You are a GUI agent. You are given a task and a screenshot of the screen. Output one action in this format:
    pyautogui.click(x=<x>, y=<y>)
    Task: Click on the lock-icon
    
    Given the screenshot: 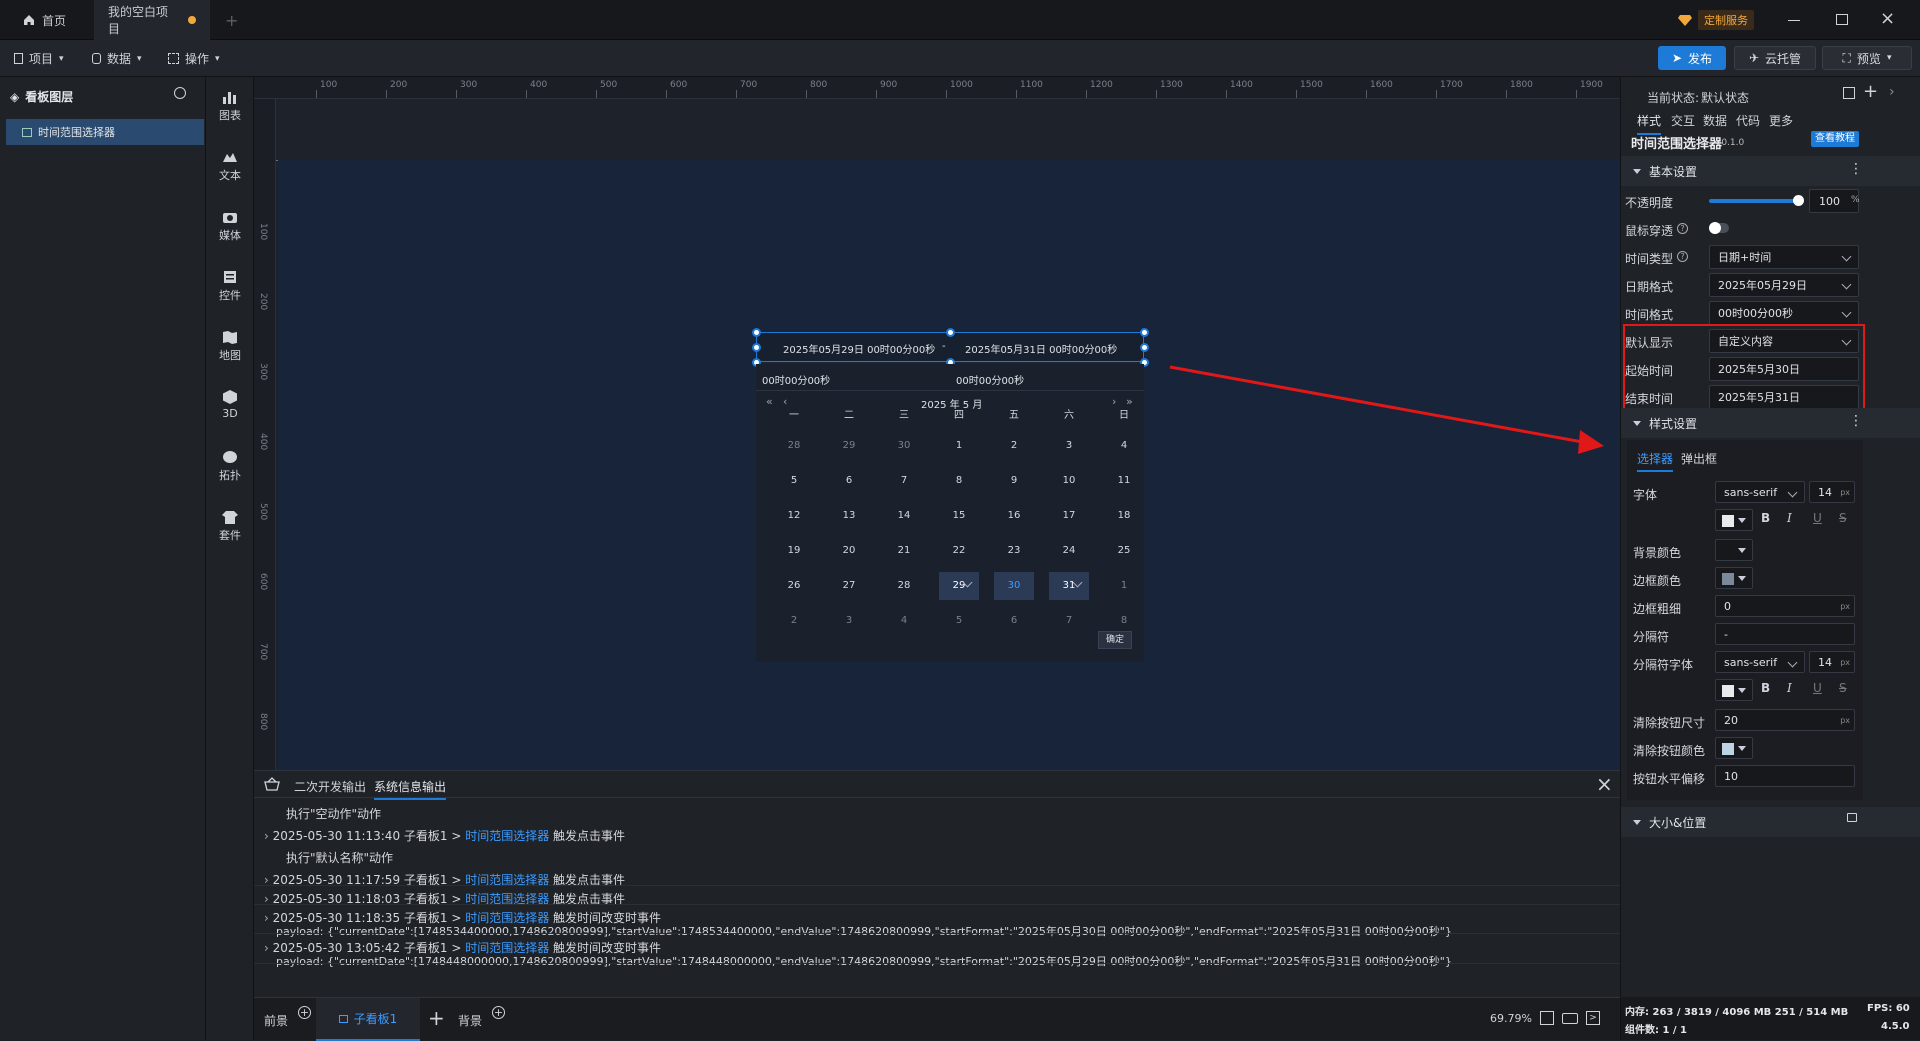 What is the action you would take?
    pyautogui.click(x=1852, y=817)
    